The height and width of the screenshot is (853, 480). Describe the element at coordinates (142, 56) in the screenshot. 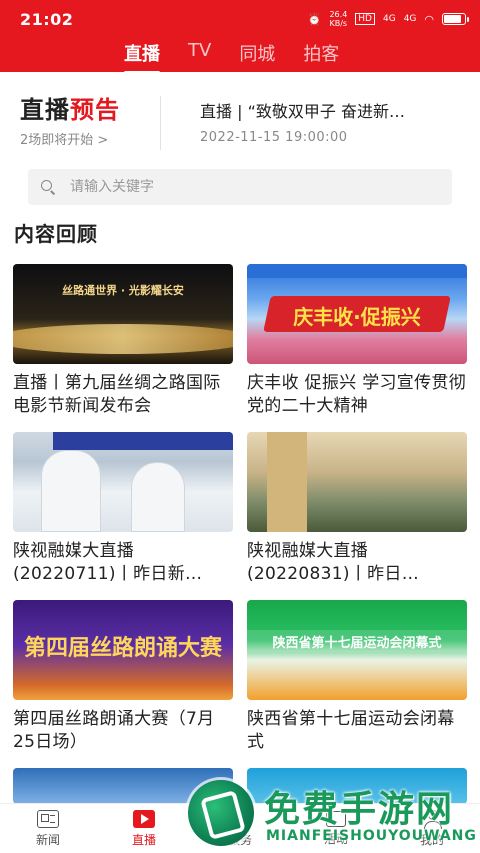

I see `tab-live: 直播` at that location.